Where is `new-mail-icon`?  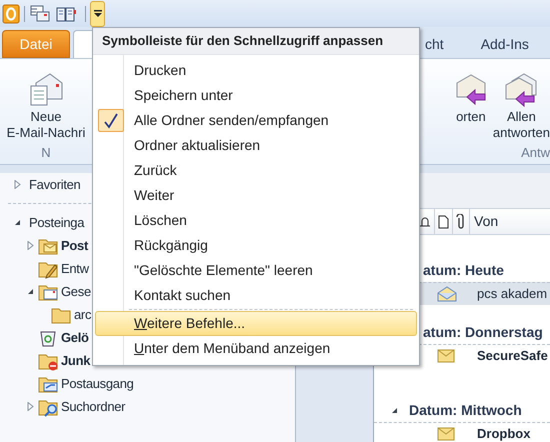
new-mail-icon is located at coordinates (46, 89).